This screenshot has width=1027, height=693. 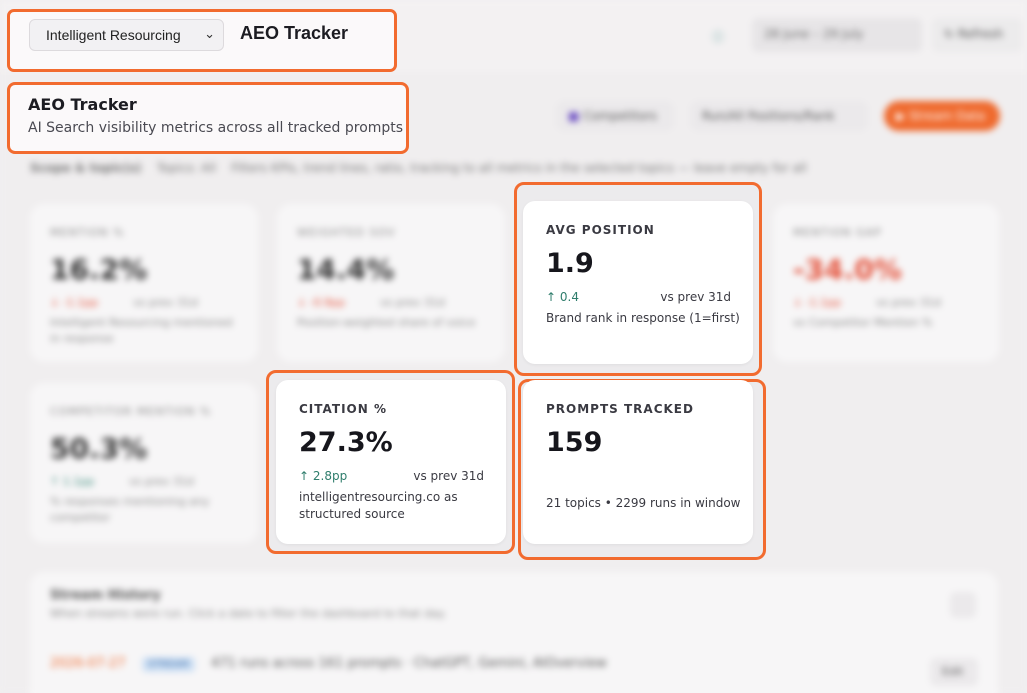 What do you see at coordinates (863, 322) in the screenshot?
I see `card-desc: vs Competitor Mention %` at bounding box center [863, 322].